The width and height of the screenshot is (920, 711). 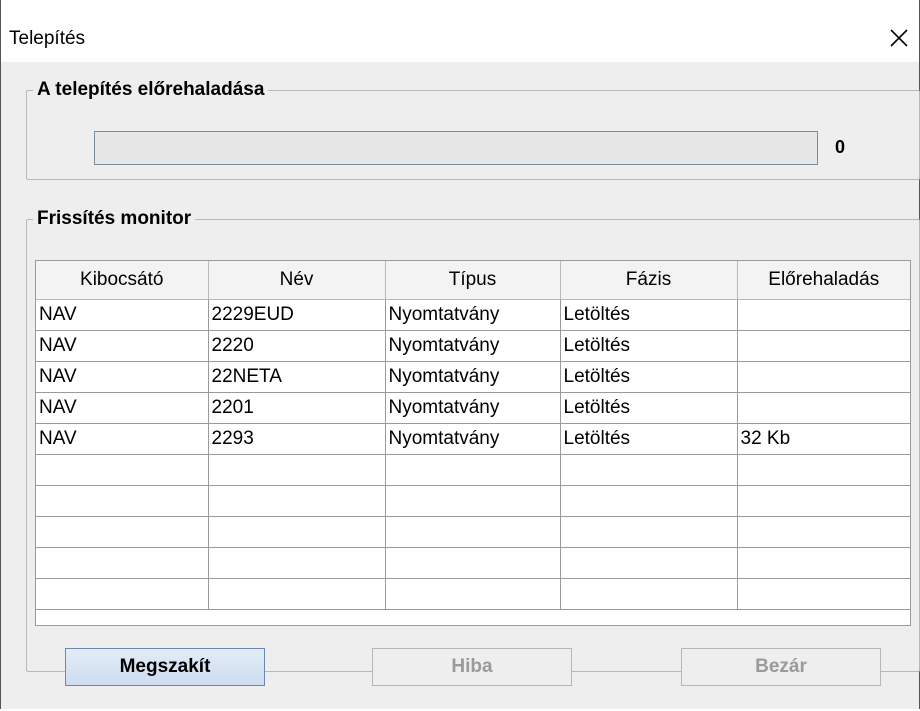 What do you see at coordinates (781, 667) in the screenshot?
I see `close-button: Bezár` at bounding box center [781, 667].